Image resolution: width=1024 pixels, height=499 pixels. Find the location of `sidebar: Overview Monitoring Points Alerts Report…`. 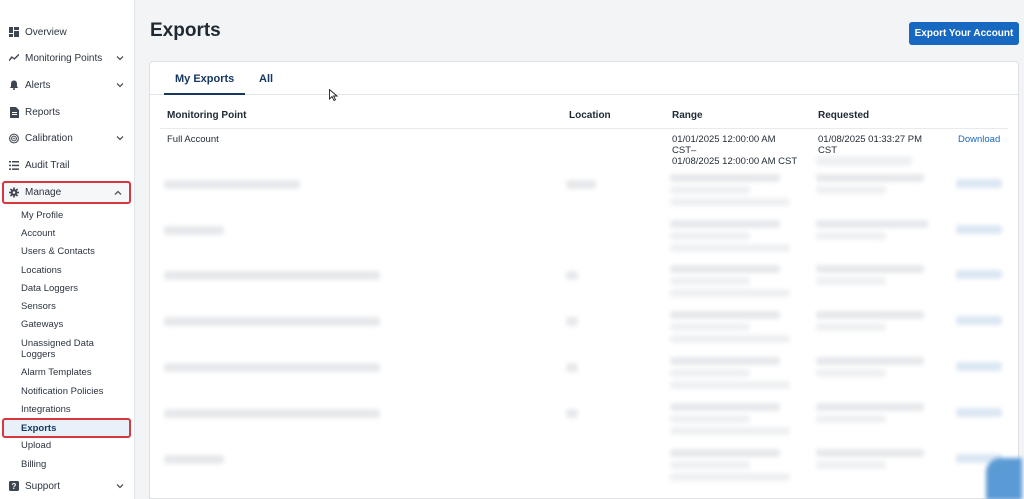

sidebar: Overview Monitoring Points Alerts Report… is located at coordinates (67, 249).